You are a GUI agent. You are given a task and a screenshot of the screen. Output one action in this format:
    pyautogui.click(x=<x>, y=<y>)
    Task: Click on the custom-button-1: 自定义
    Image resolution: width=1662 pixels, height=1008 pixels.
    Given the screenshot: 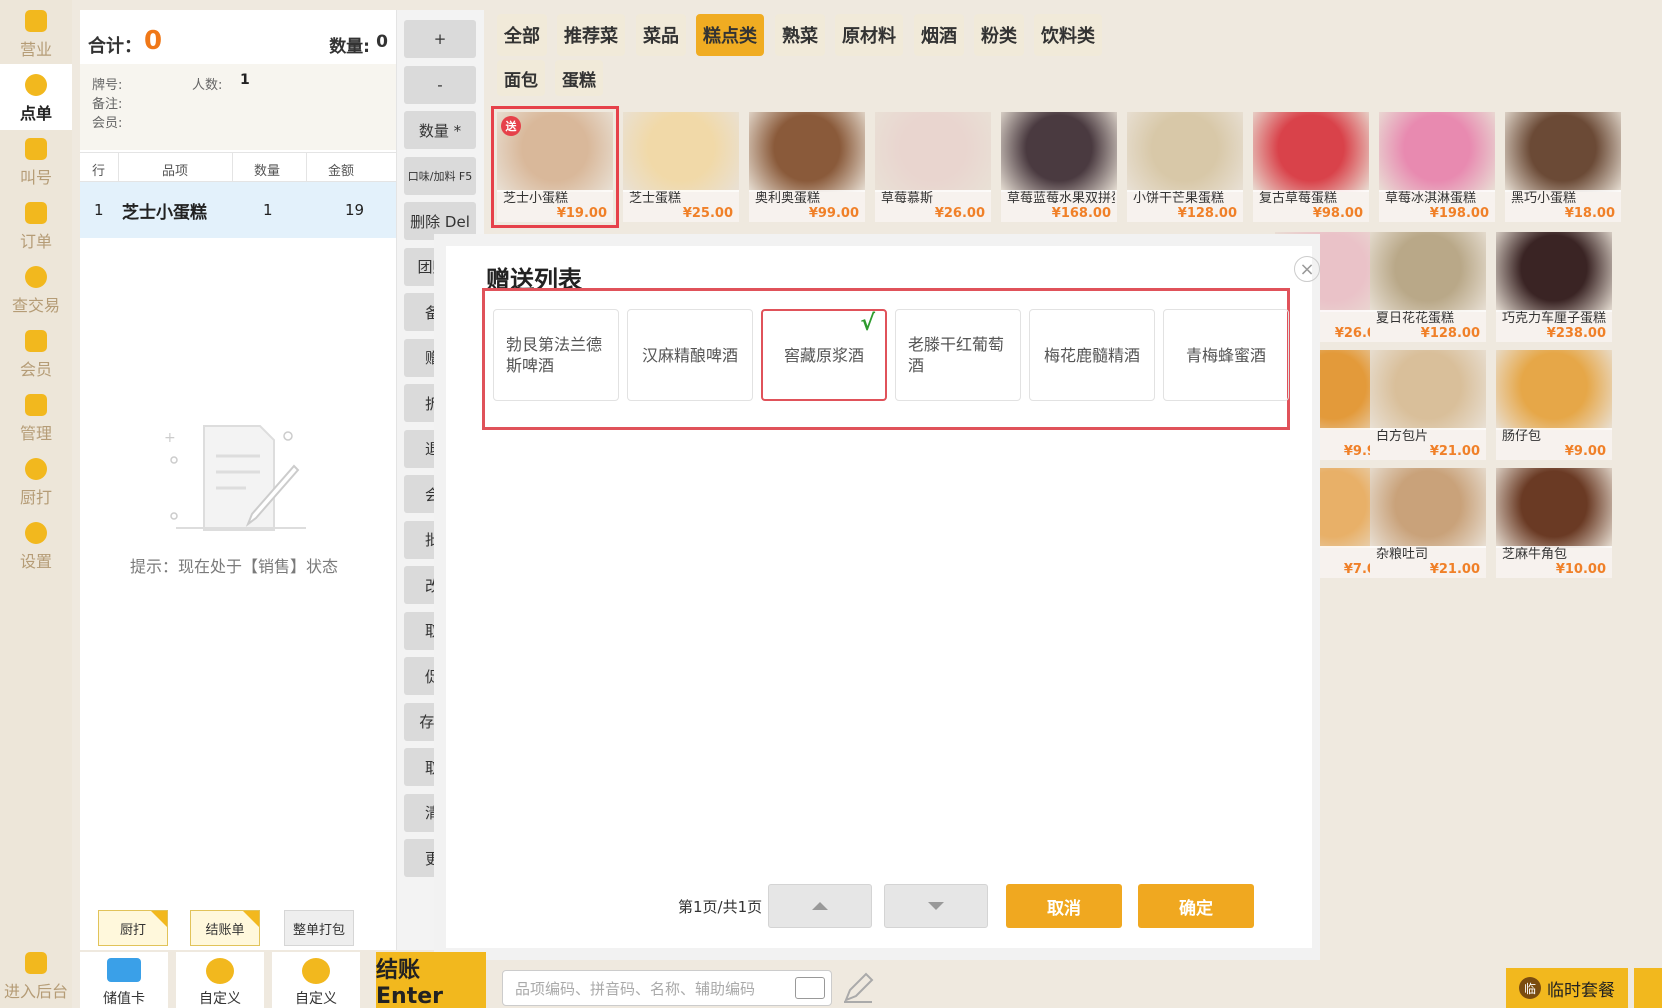 What is the action you would take?
    pyautogui.click(x=220, y=980)
    